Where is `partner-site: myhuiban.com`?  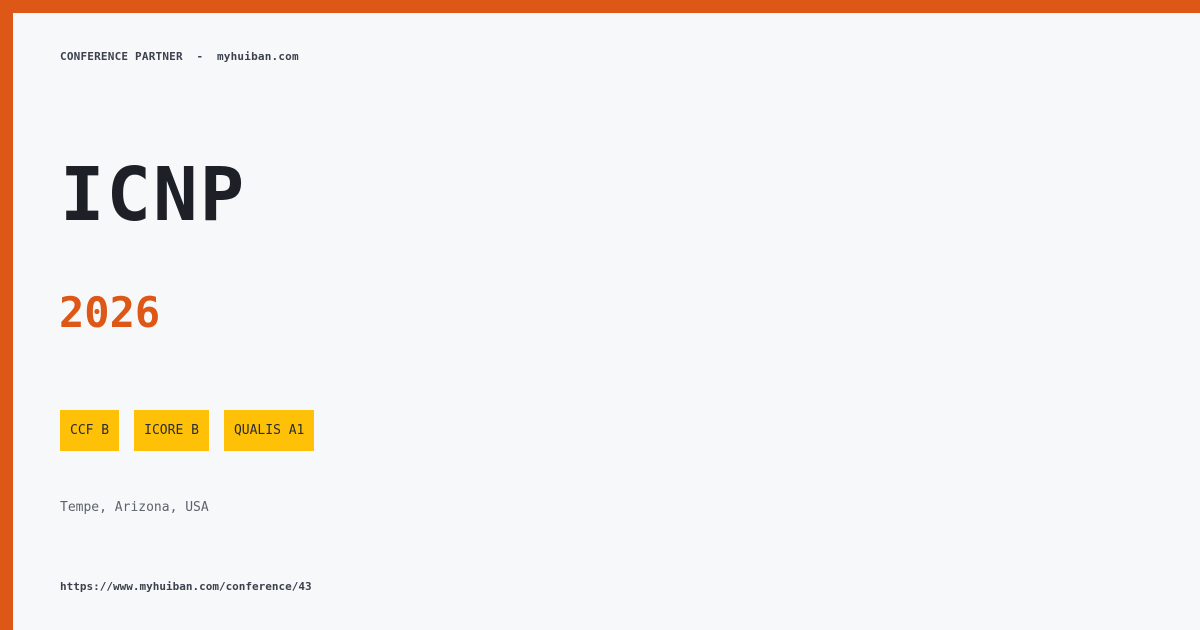 partner-site: myhuiban.com is located at coordinates (257, 56).